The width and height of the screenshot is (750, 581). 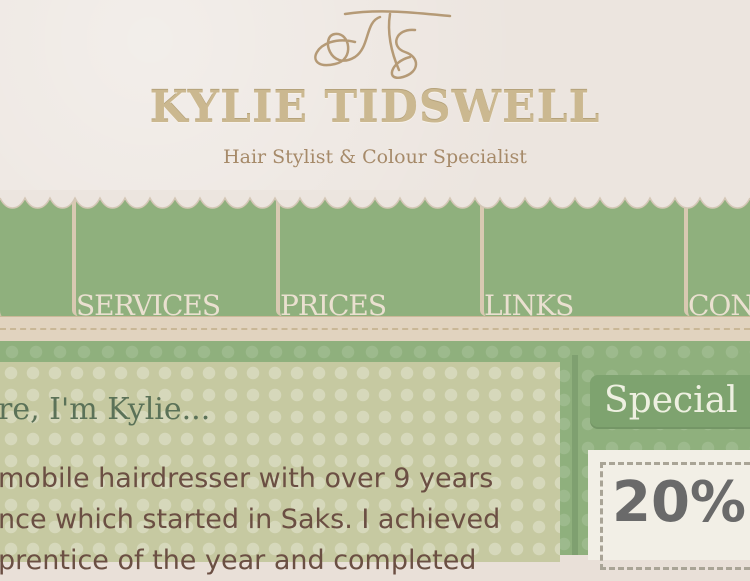 I want to click on discount-coupon: 20%, so click(x=669, y=510).